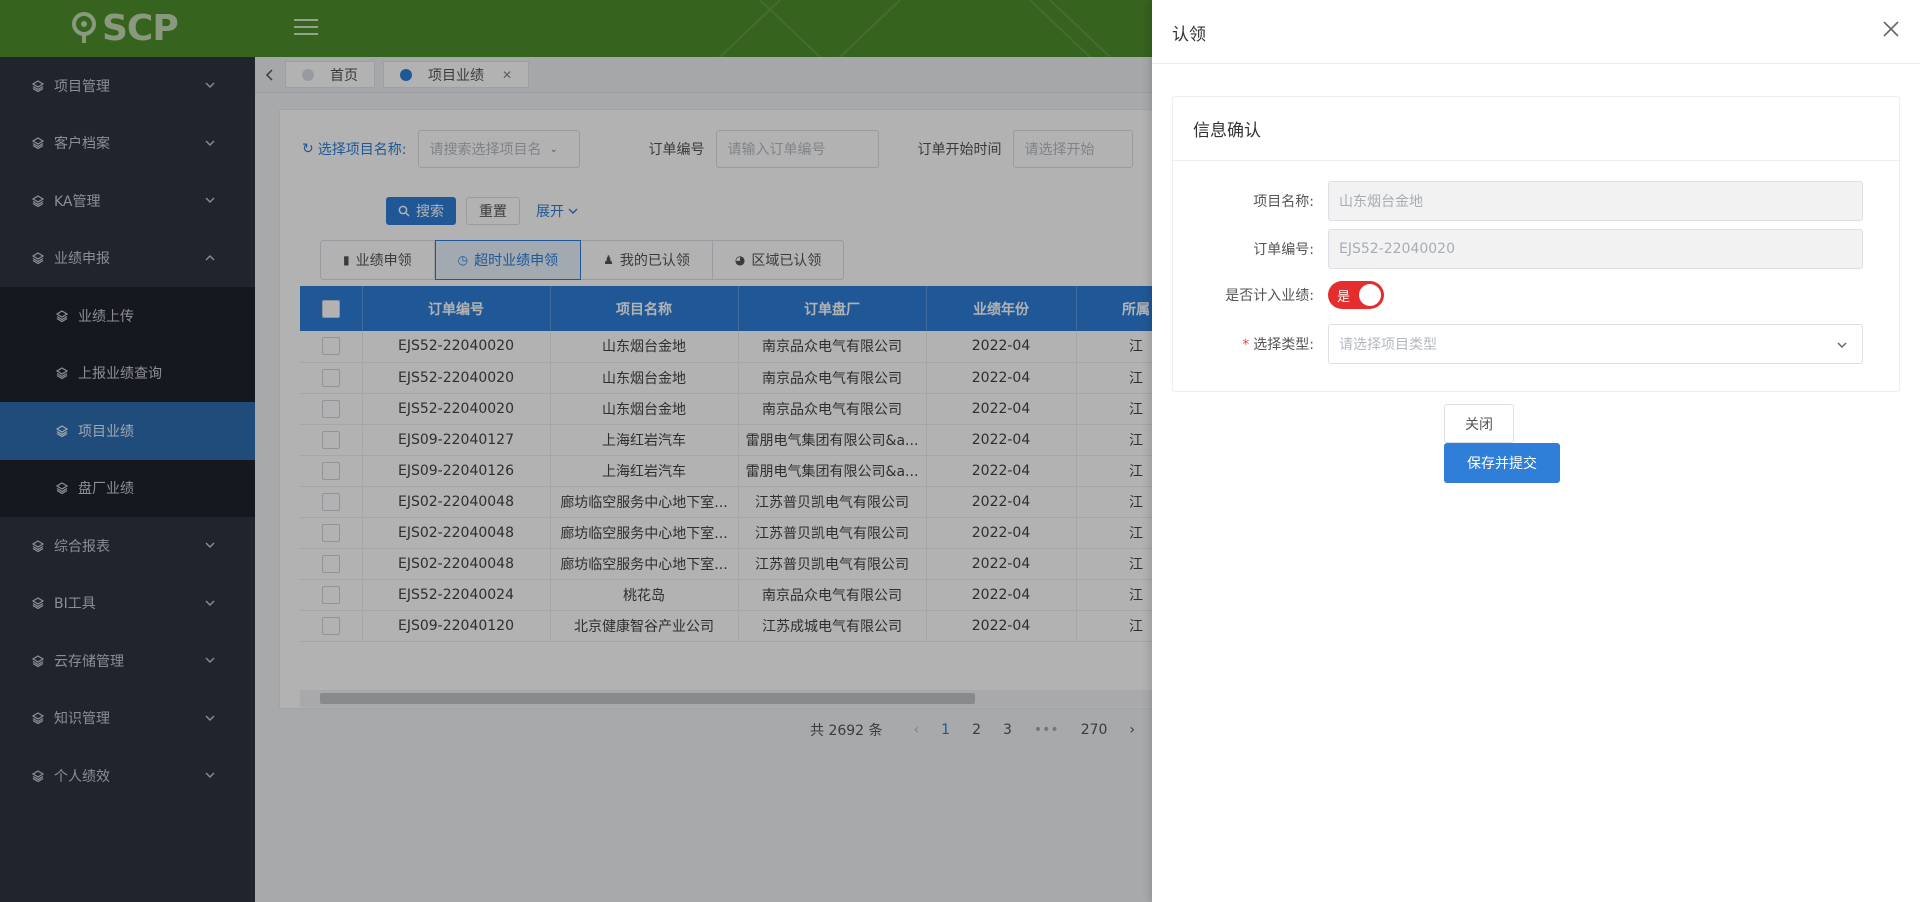 This screenshot has height=902, width=1920. I want to click on order-number-value: EJS52-22040020, so click(1397, 249).